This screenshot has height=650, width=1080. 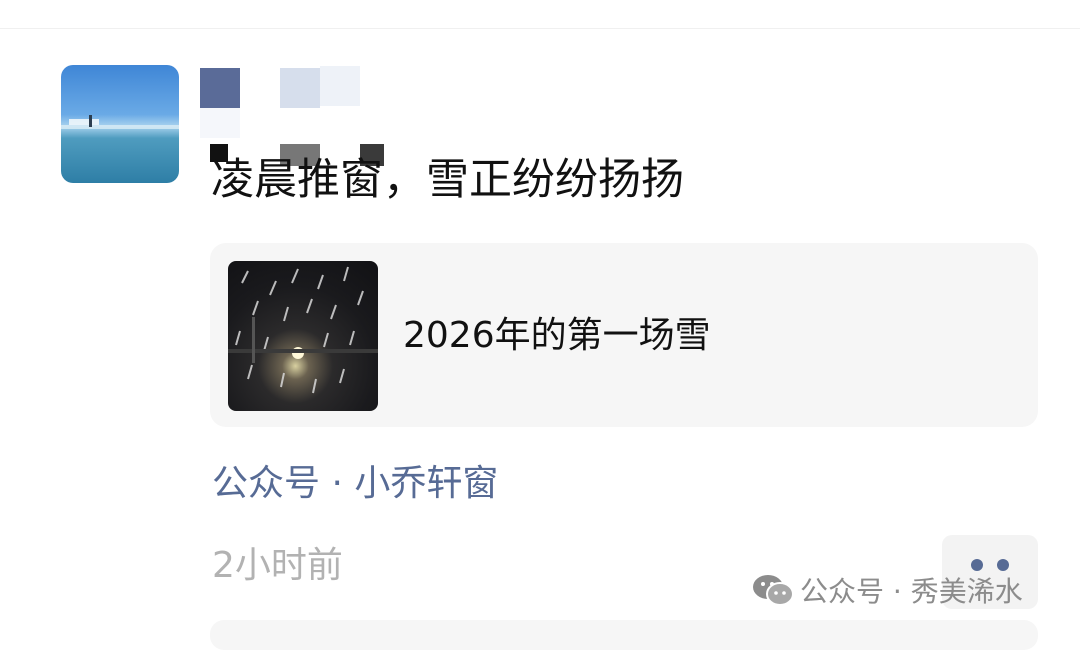 What do you see at coordinates (120, 127) in the screenshot?
I see `avatar-horizon` at bounding box center [120, 127].